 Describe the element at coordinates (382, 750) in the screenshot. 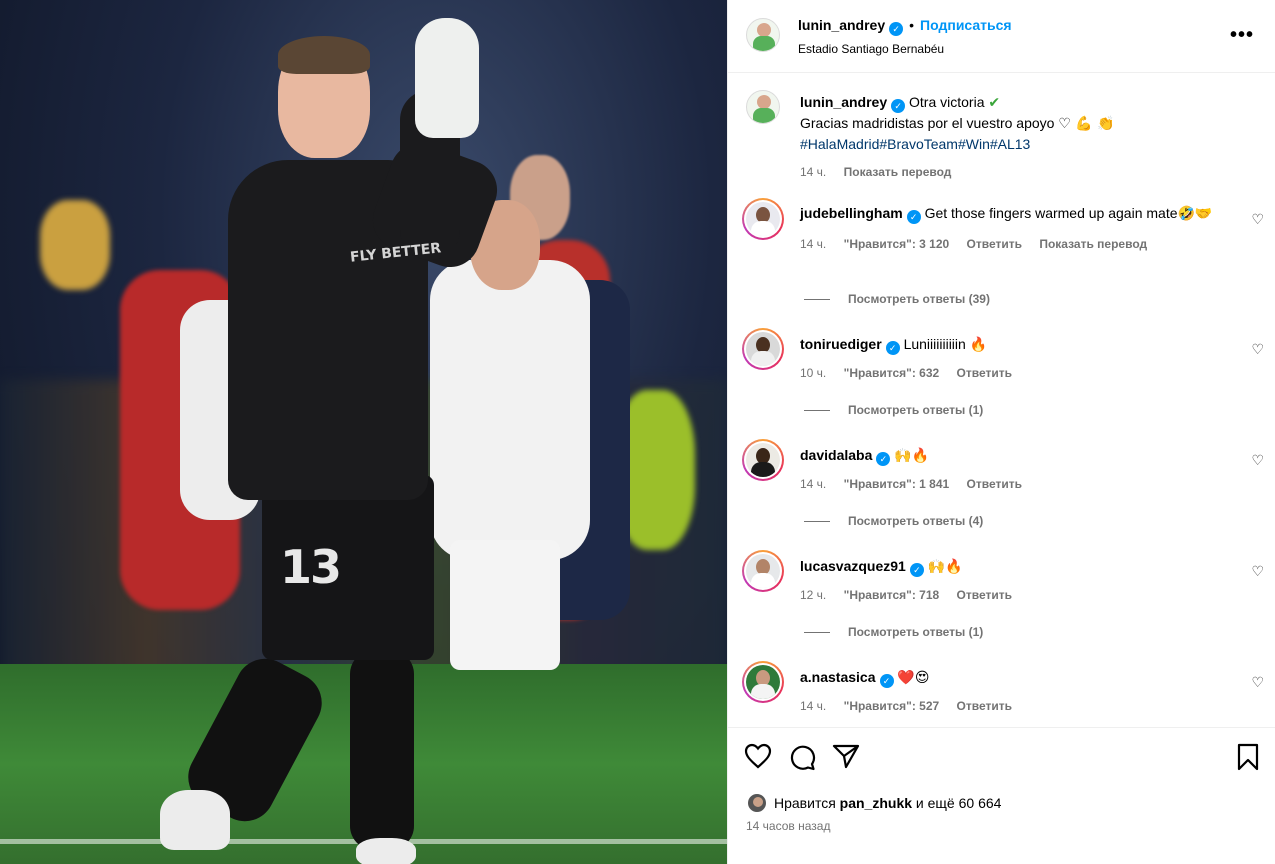

I see `photo-goalkeeper-leg-right` at that location.